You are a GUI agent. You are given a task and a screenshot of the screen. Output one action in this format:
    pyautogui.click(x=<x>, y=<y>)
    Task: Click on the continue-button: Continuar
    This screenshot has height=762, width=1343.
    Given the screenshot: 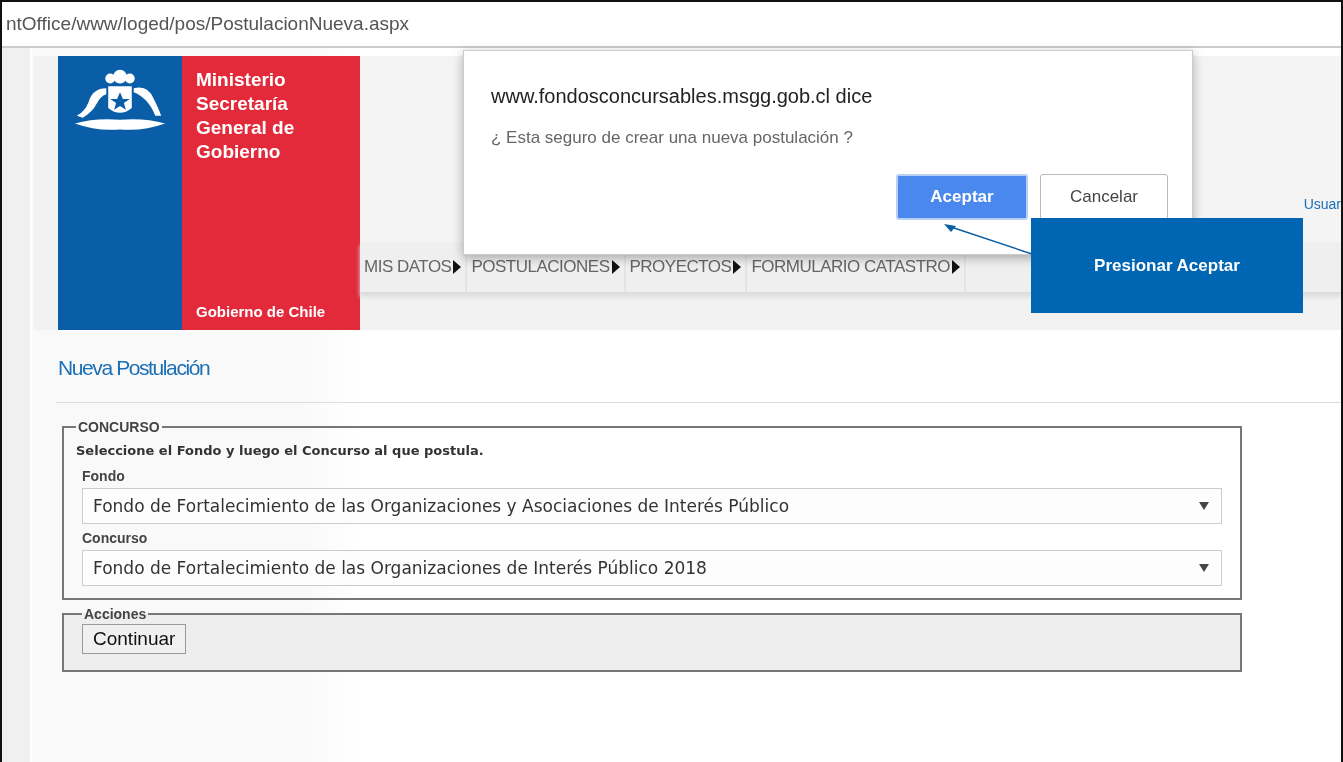 What is the action you would take?
    pyautogui.click(x=134, y=639)
    